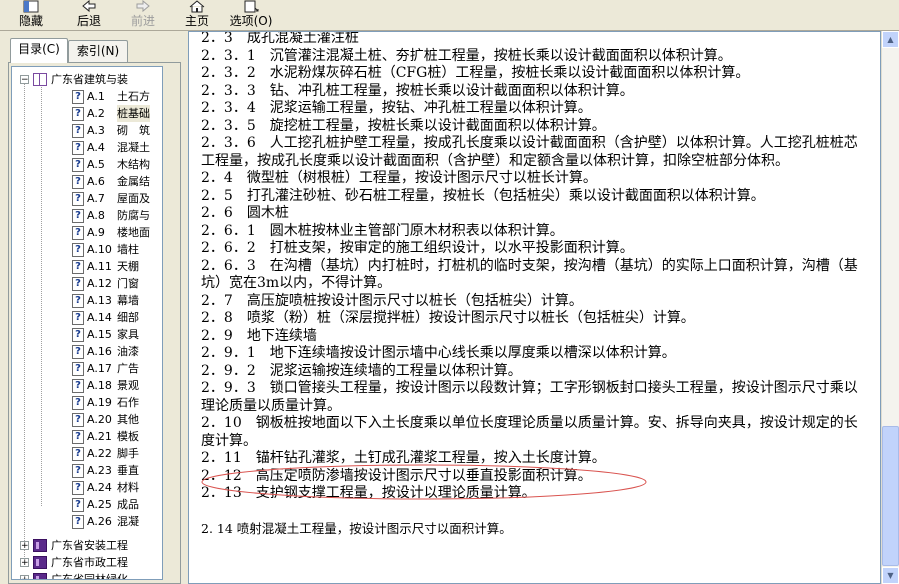 This screenshot has height=584, width=899. What do you see at coordinates (890, 307) in the screenshot?
I see `vertical-scrollbar: ▲ ▼` at bounding box center [890, 307].